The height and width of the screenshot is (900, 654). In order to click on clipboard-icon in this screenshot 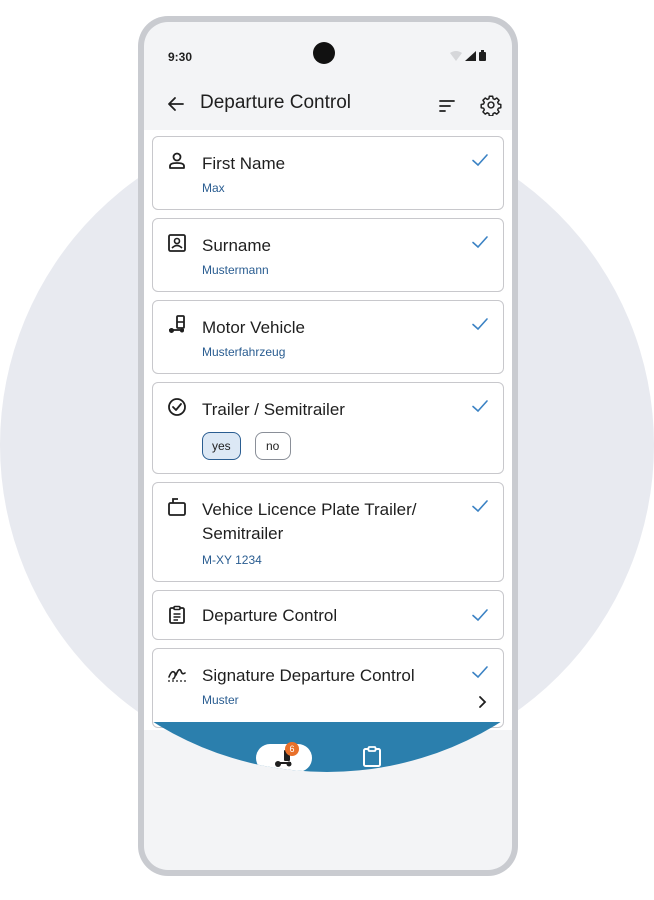, I will do `click(372, 757)`.